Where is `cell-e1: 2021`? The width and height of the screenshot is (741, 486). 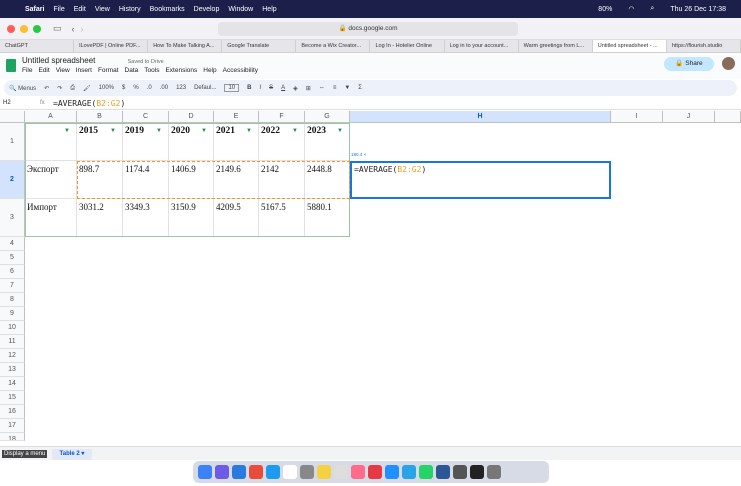 cell-e1: 2021 is located at coordinates (236, 142).